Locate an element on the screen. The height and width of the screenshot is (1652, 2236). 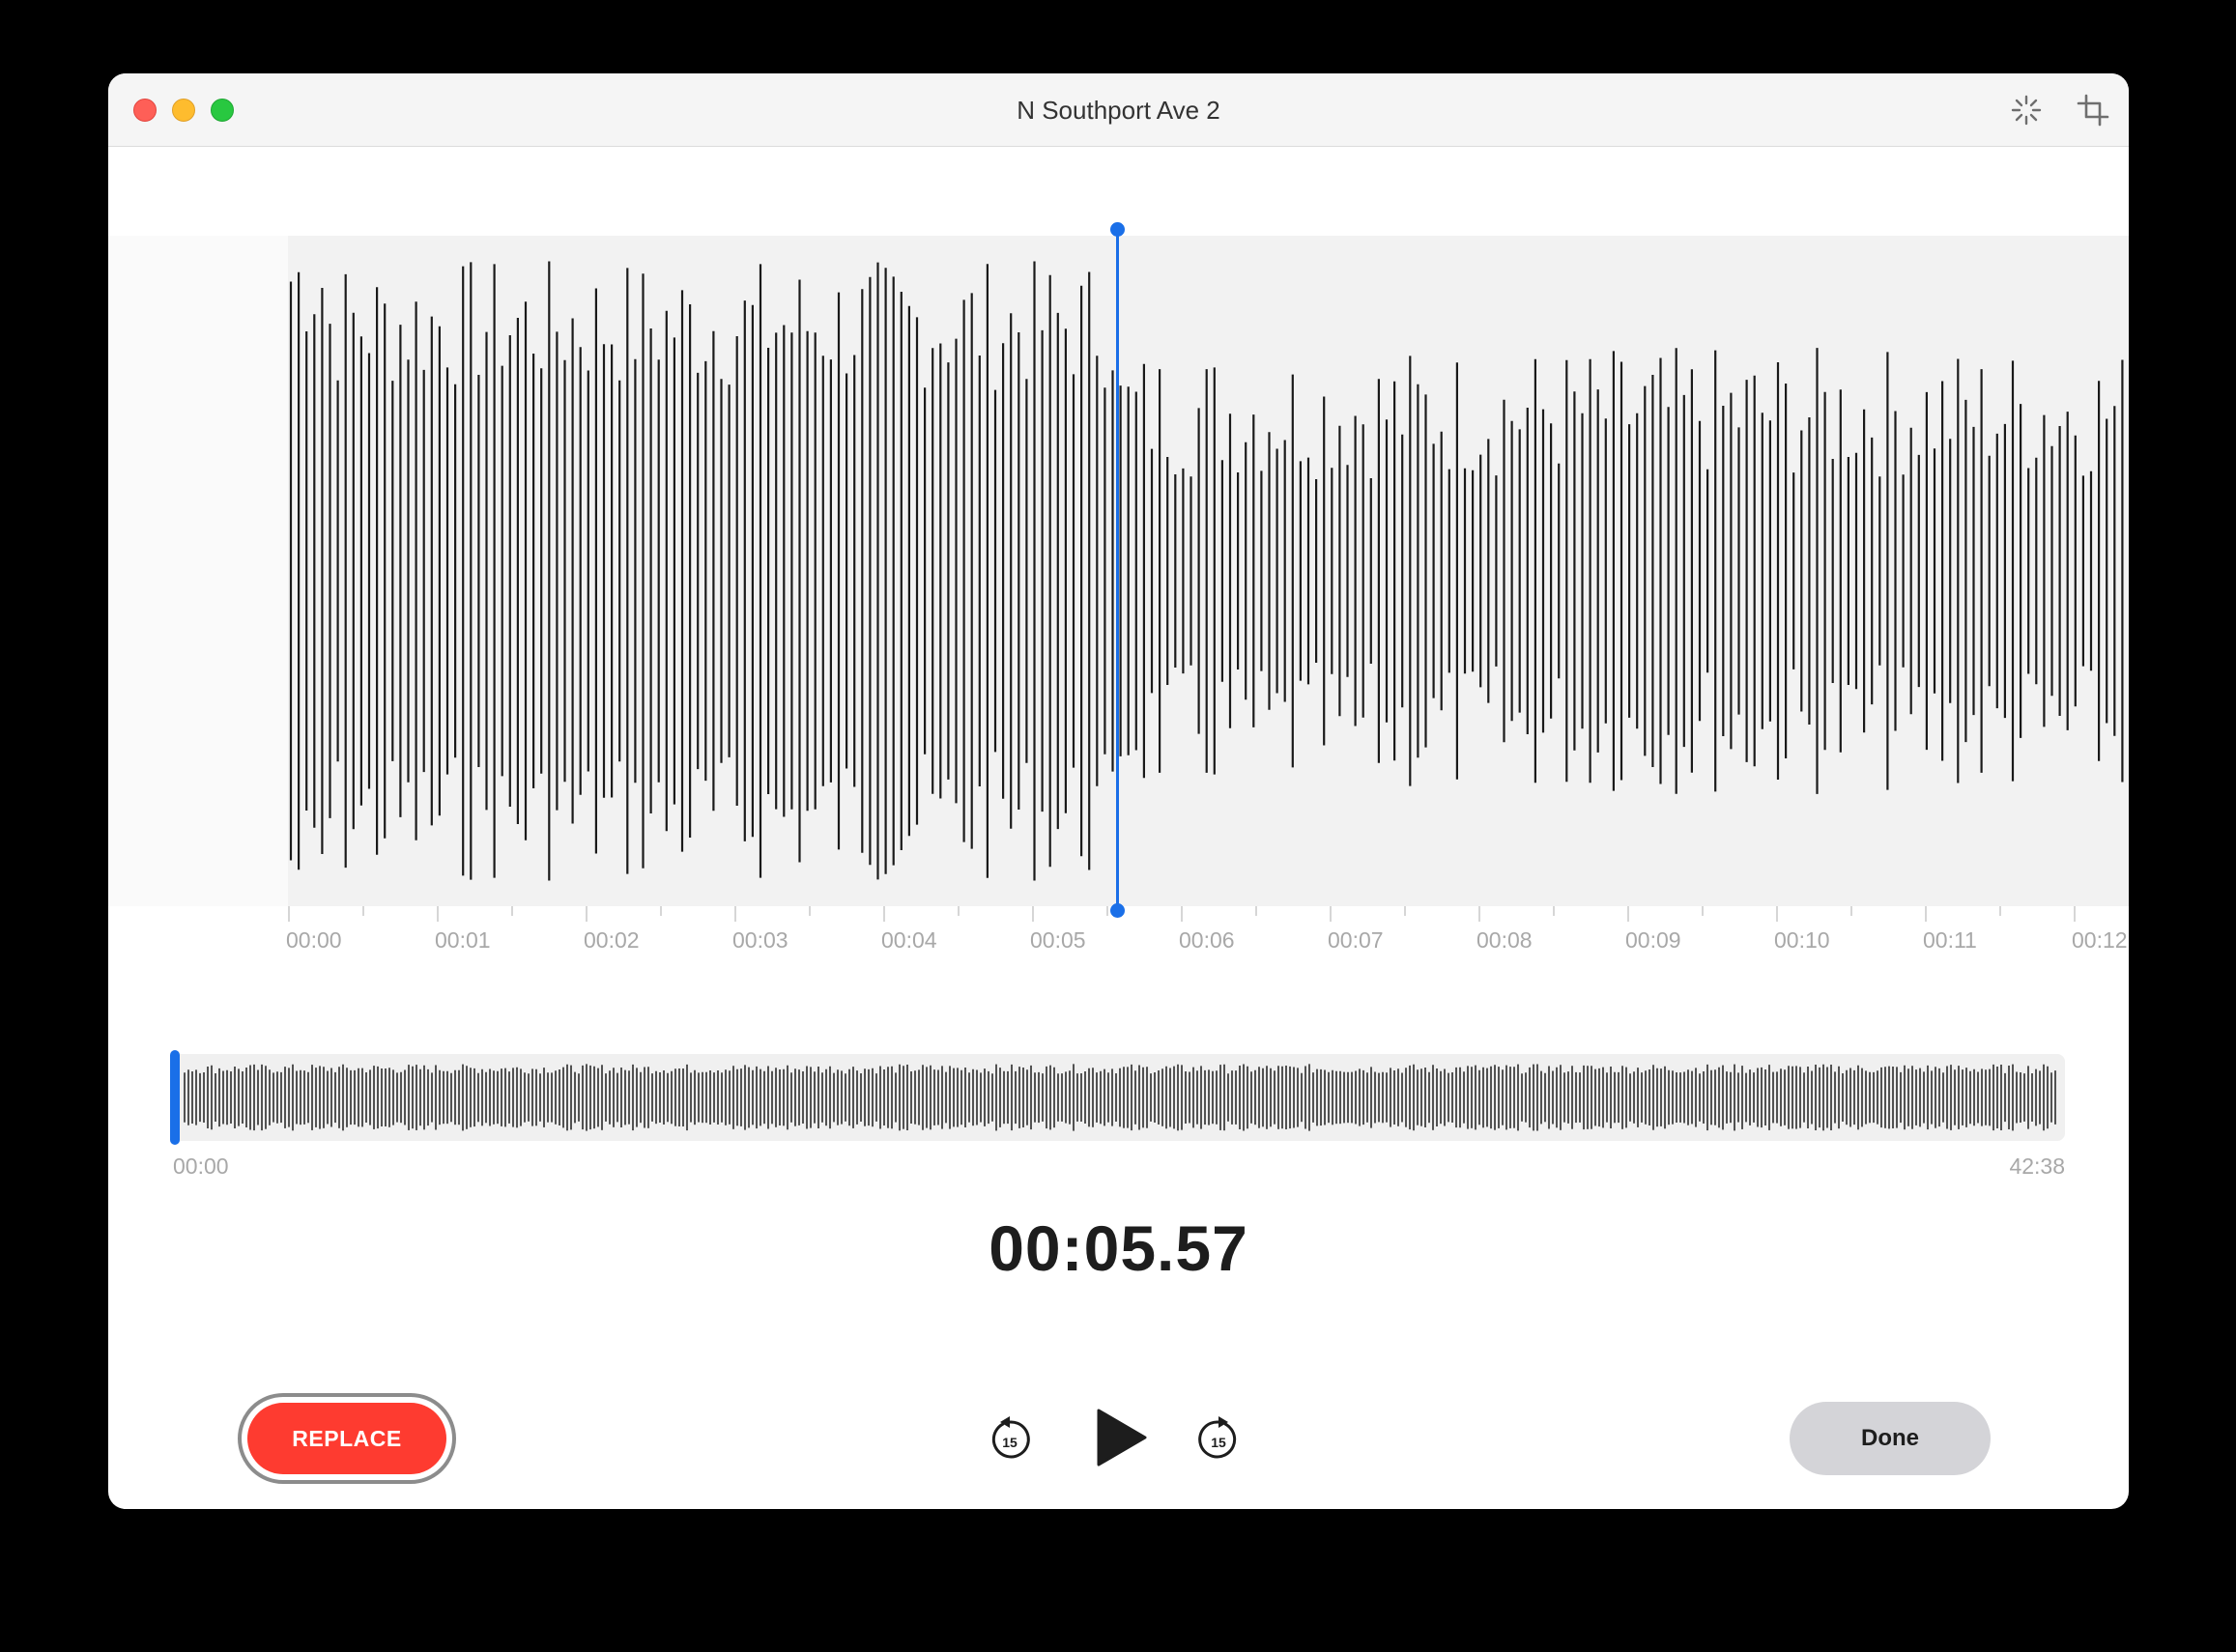
replace-button: REPLACE is located at coordinates (347, 1438).